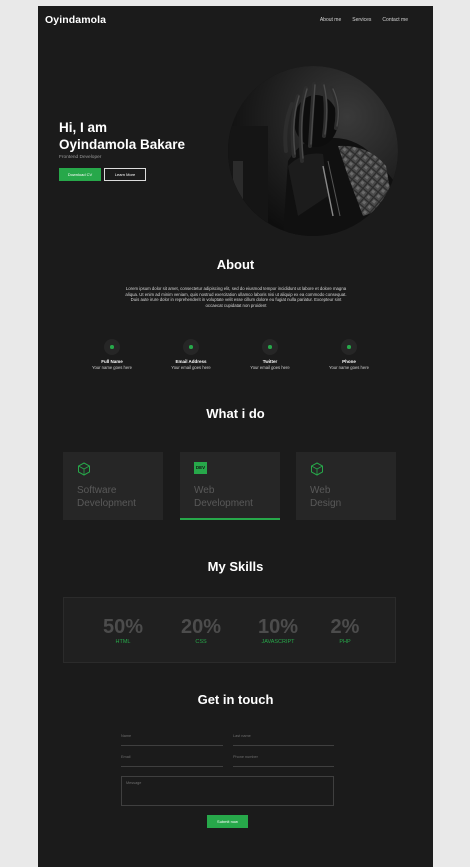 The image size is (470, 867). Describe the element at coordinates (106, 497) in the screenshot. I see `service-card-label: Software Development` at that location.